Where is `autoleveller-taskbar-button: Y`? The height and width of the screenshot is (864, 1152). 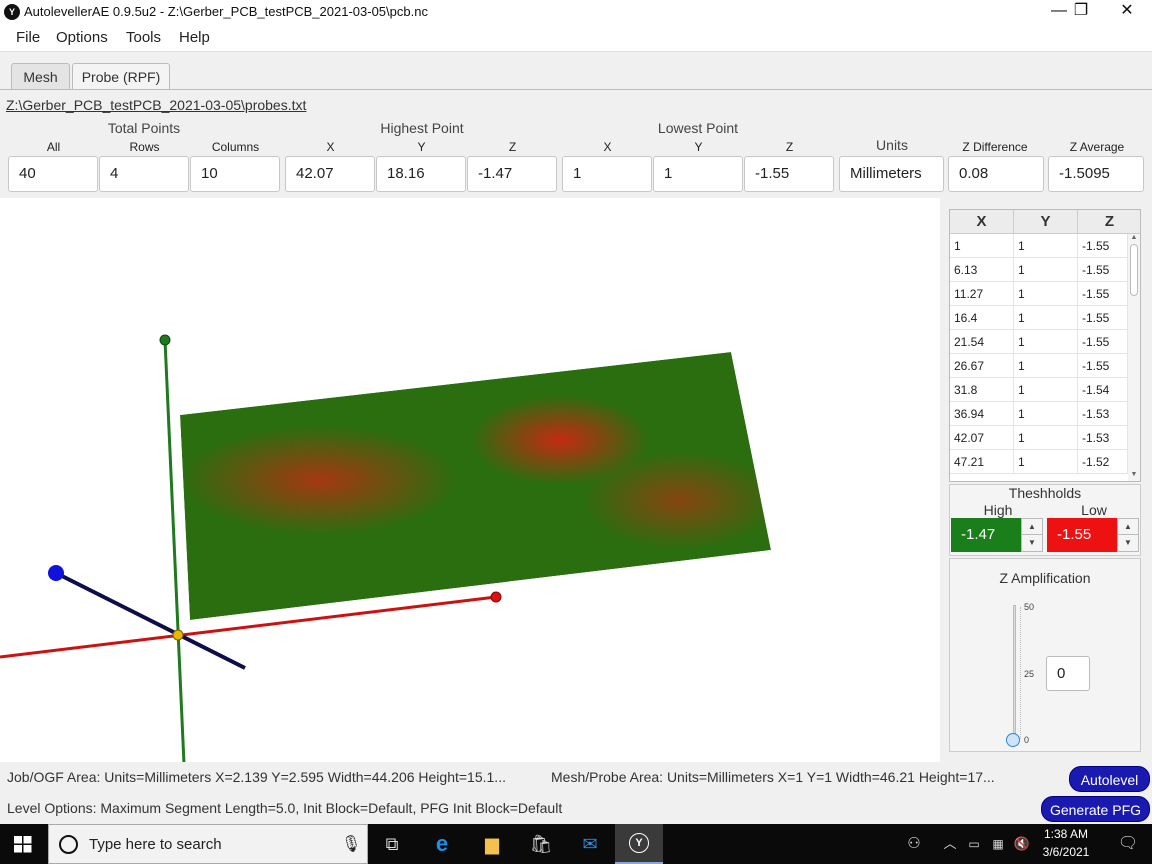
autoleveller-taskbar-button: Y is located at coordinates (639, 844).